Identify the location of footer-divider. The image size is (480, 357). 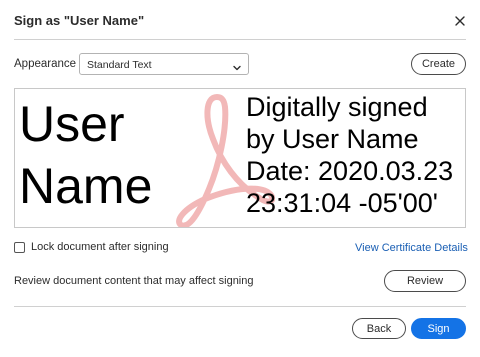
(240, 306).